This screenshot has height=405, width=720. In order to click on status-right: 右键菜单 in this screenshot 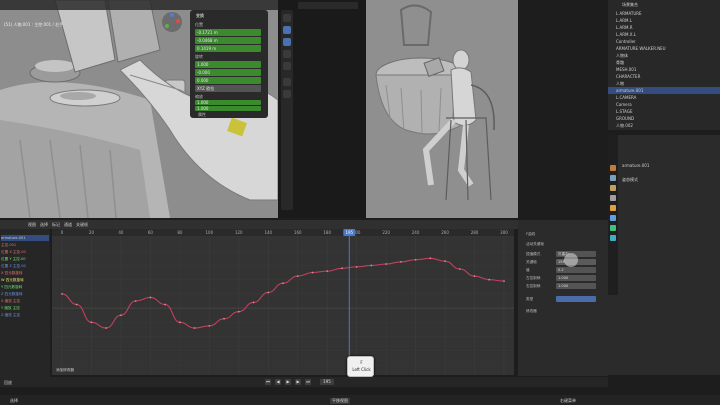, I will do `click(568, 400)`.